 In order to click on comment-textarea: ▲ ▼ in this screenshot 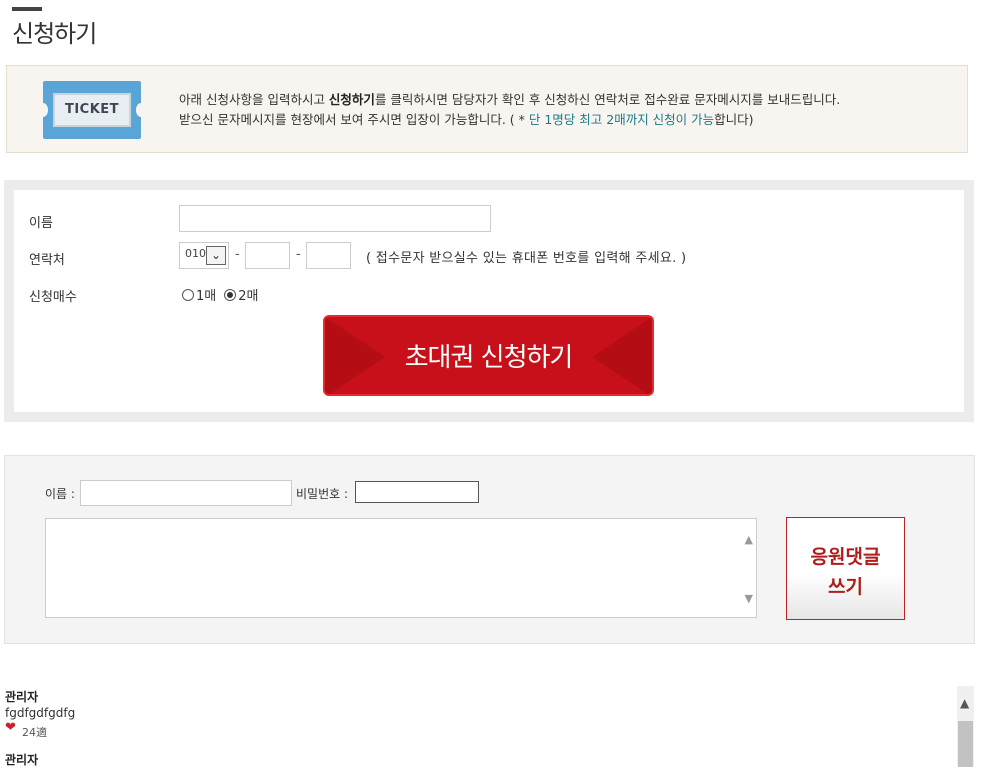, I will do `click(401, 568)`.